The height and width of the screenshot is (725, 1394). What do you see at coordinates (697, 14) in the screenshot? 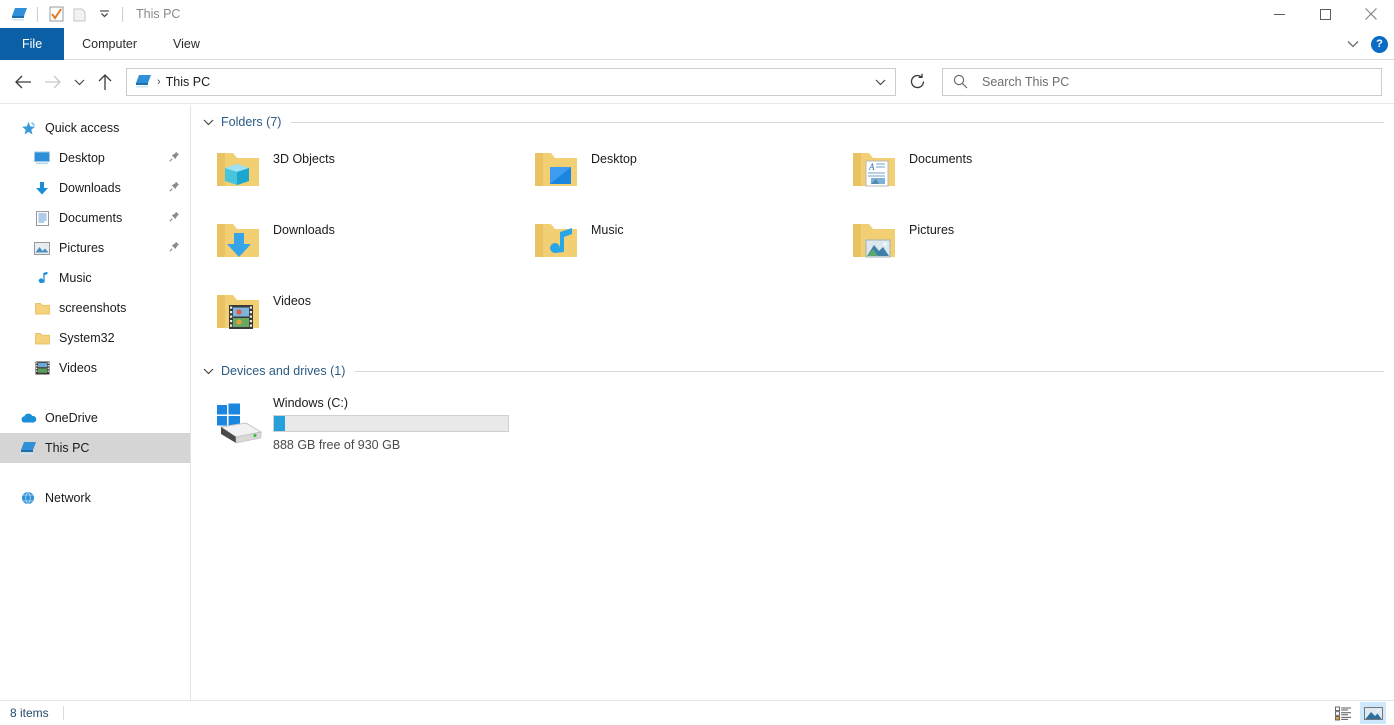
I see `title-bar: This PC` at bounding box center [697, 14].